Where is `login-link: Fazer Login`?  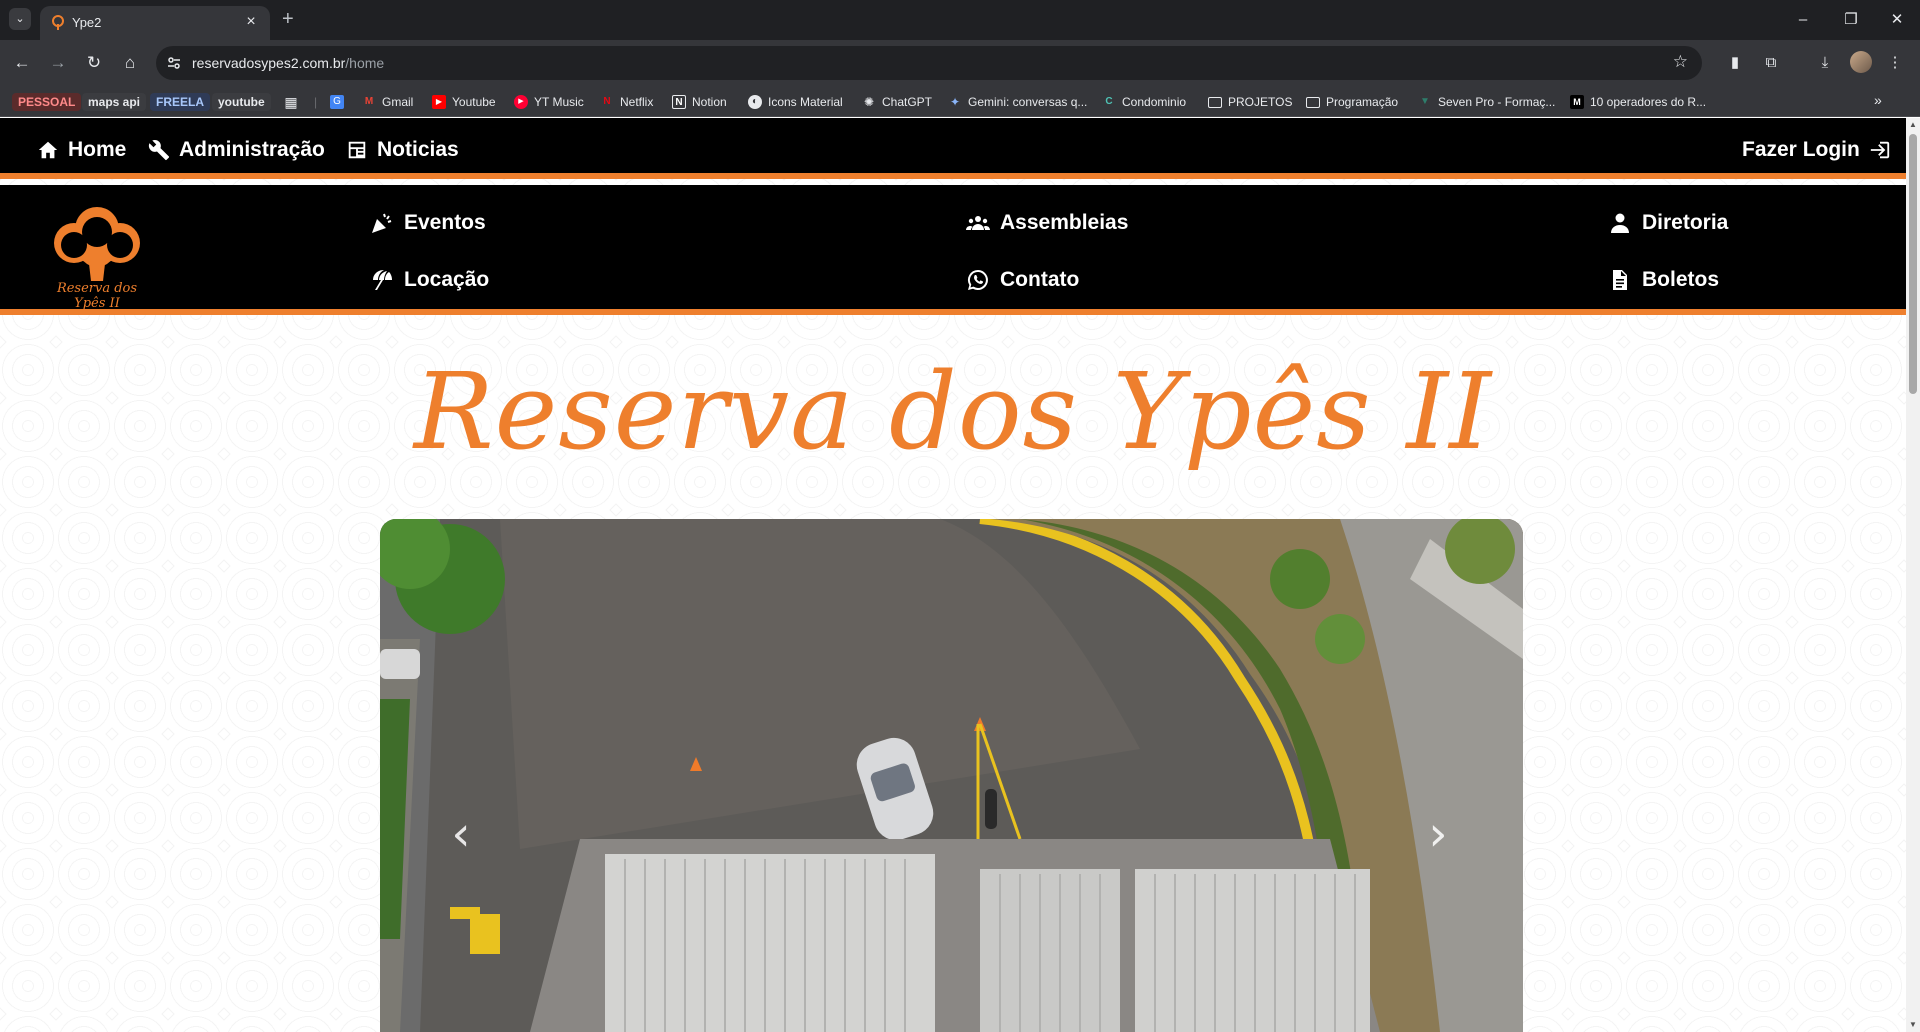 login-link: Fazer Login is located at coordinates (1816, 150).